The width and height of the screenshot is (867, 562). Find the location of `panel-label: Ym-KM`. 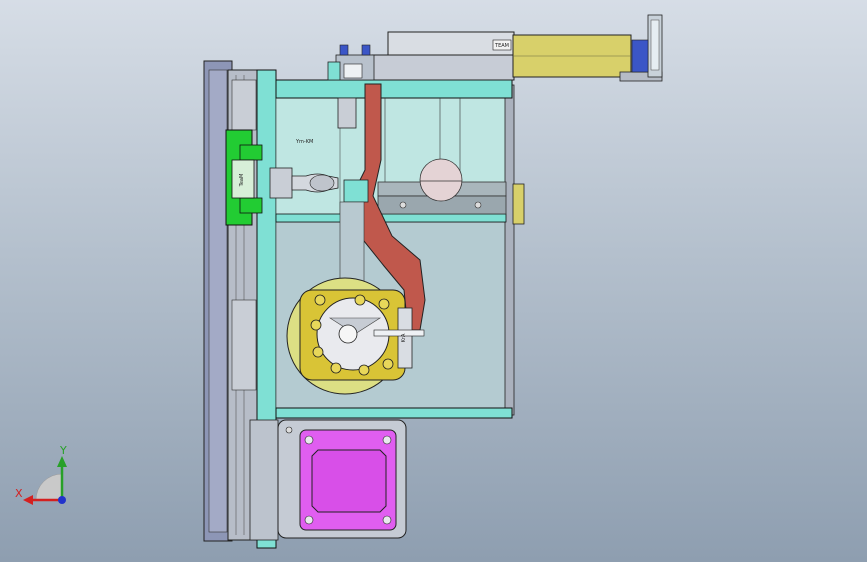

panel-label: Ym-KM is located at coordinates (304, 142).